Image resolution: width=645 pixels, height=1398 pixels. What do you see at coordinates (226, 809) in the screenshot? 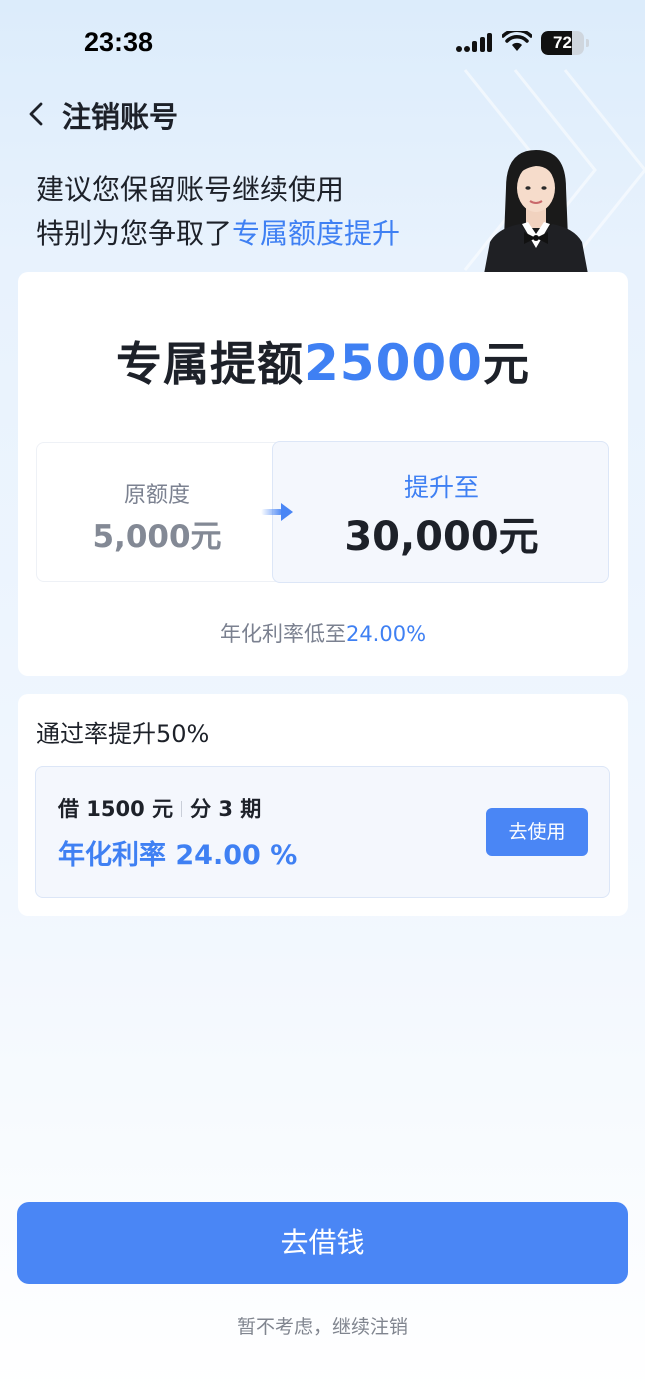
I see `loan-term: 分 3 期` at bounding box center [226, 809].